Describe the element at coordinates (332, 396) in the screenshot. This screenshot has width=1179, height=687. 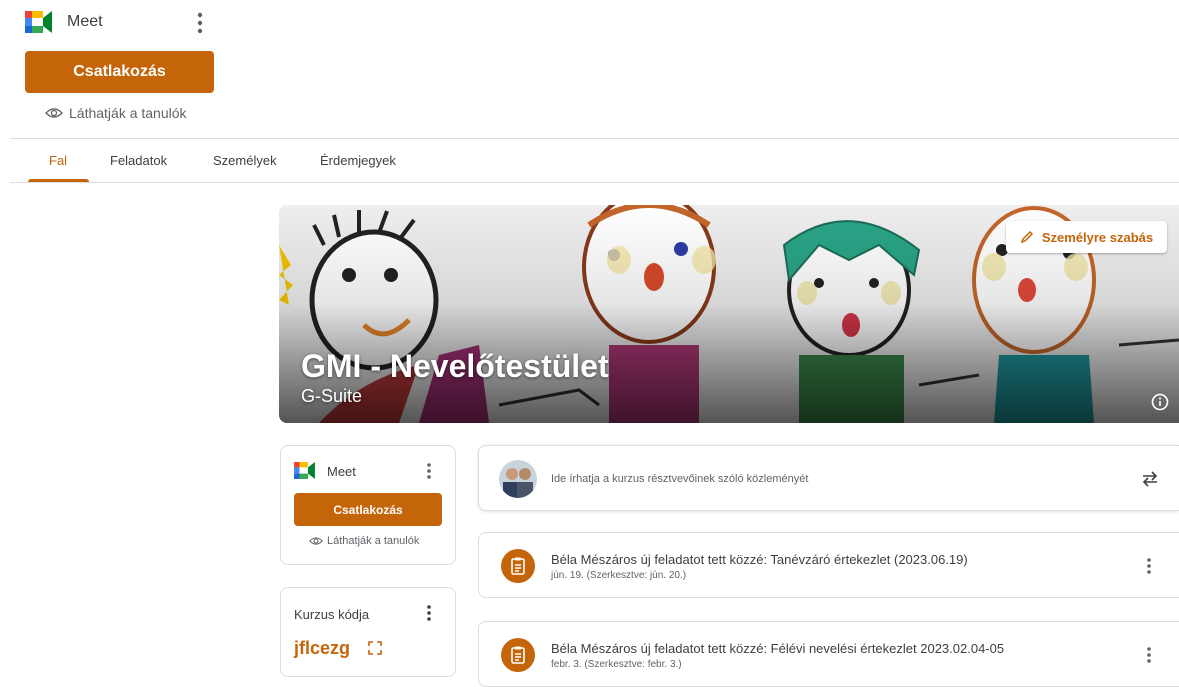
I see `class-section: G-Suite` at that location.